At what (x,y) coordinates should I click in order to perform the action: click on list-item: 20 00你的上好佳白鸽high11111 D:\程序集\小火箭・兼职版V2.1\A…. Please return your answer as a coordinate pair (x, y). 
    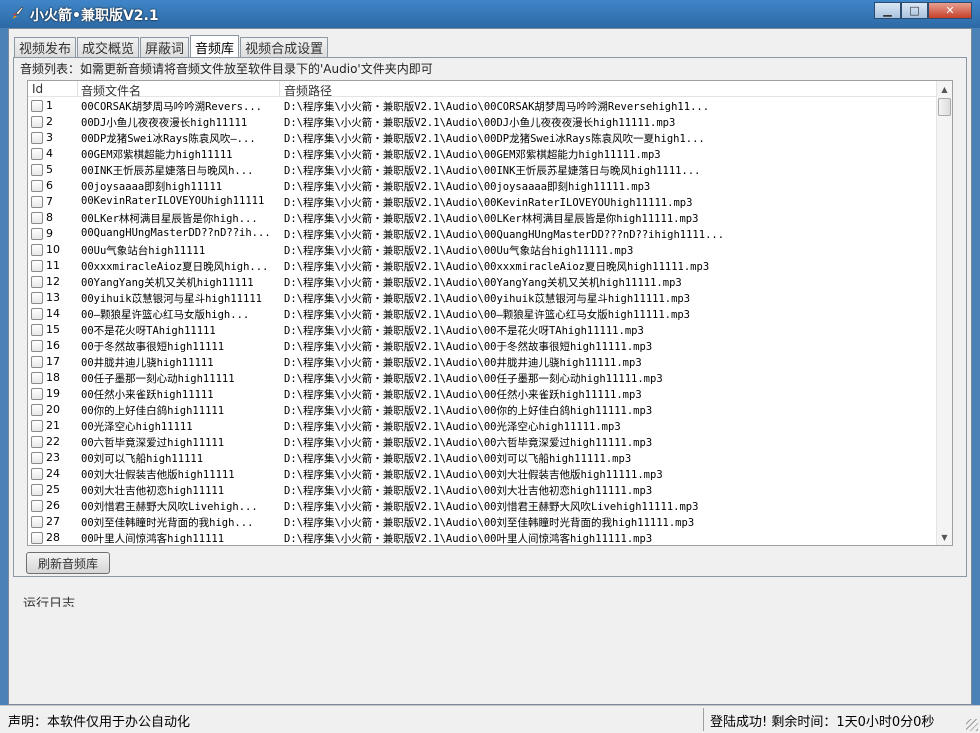
    Looking at the image, I should click on (483, 410).